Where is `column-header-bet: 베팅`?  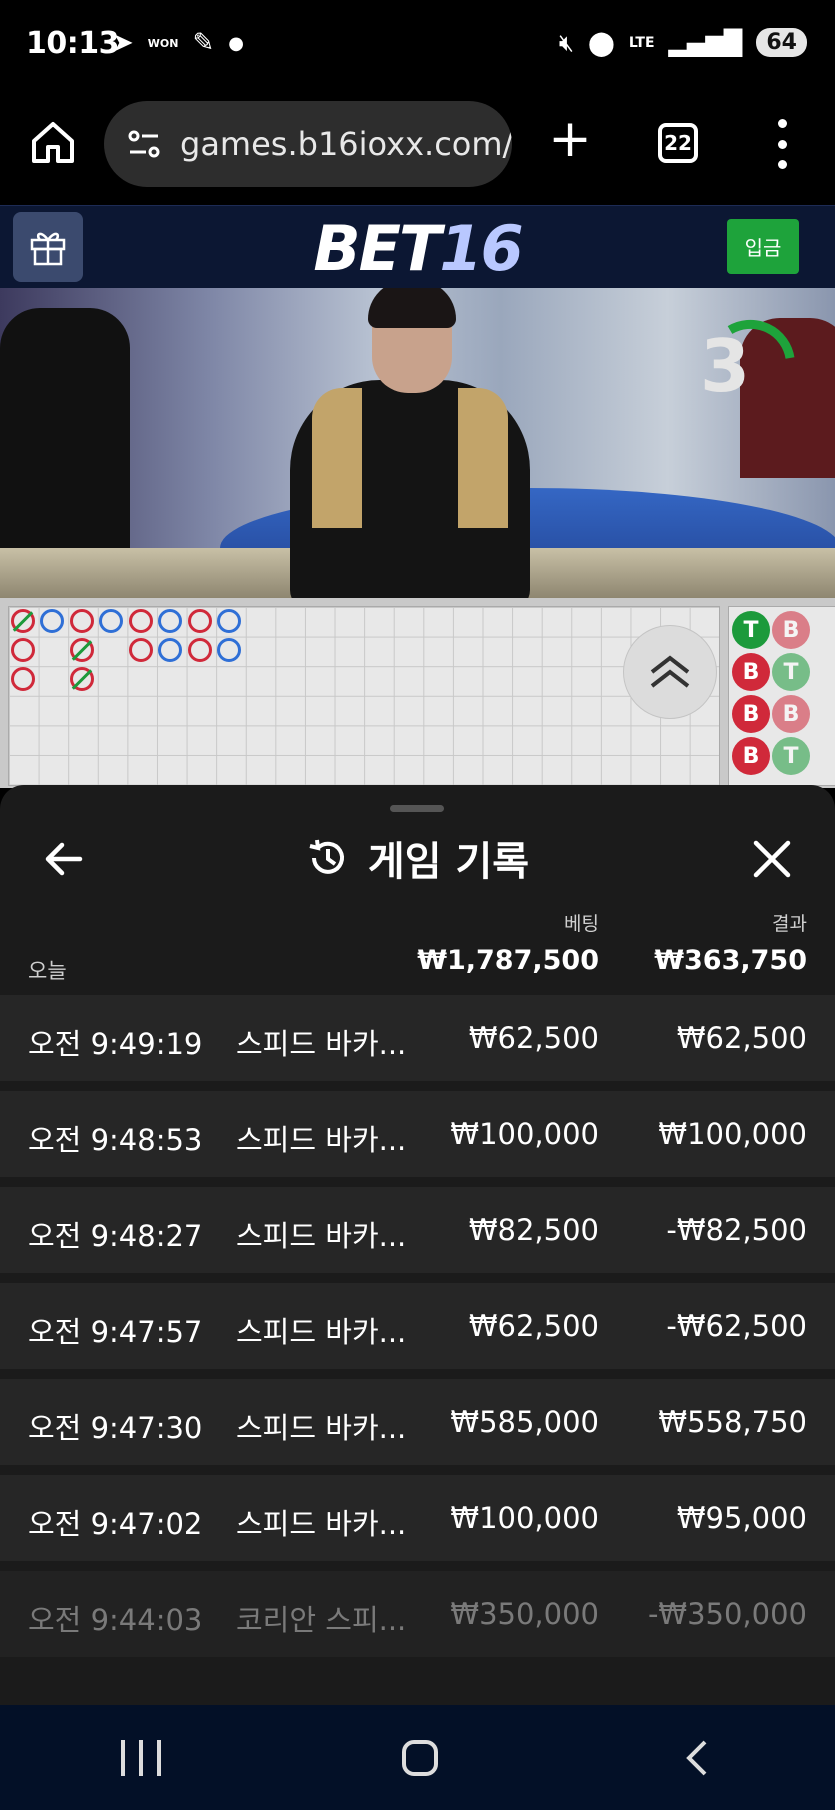
column-header-bet: 베팅 is located at coordinates (581, 924).